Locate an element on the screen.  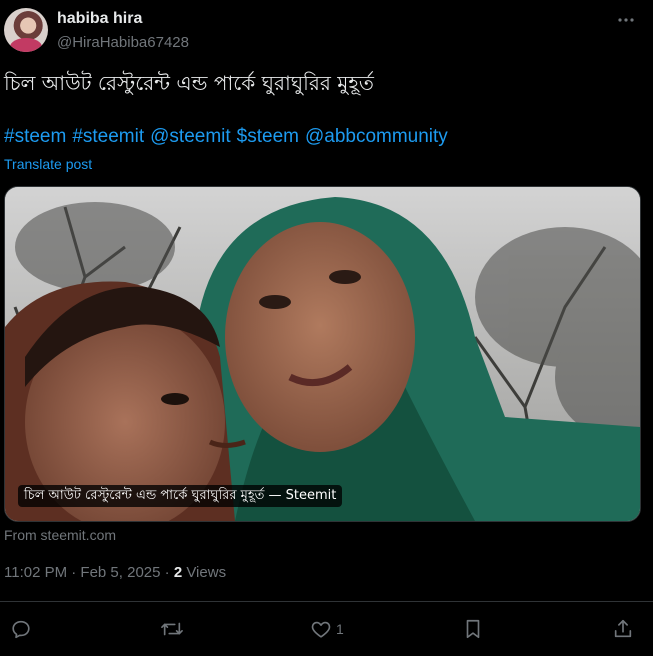
more-dots-icon is located at coordinates (626, 20).